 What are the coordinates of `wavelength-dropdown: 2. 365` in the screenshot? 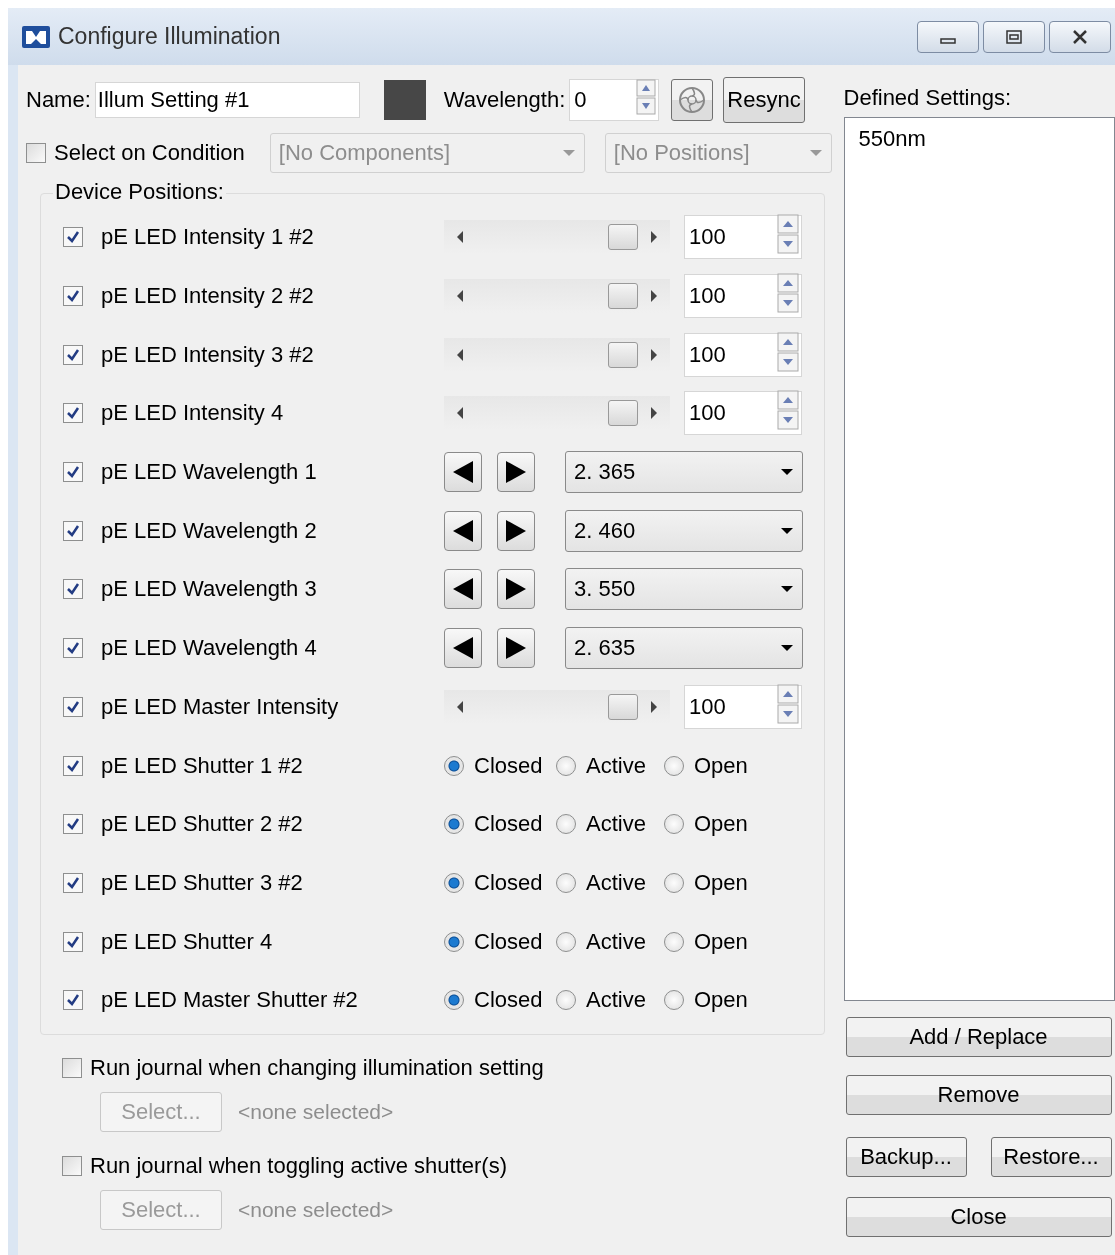 It's located at (684, 472).